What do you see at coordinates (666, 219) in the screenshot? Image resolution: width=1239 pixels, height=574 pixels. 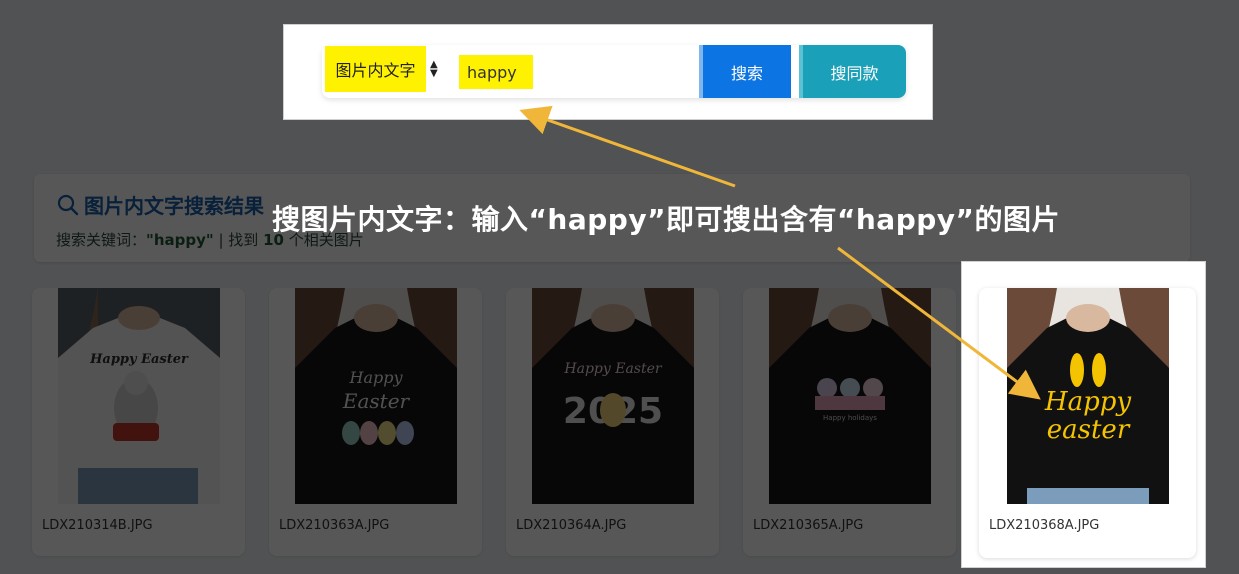 I see `annotation-text: 搜图片内文字：输入“happy”即可搜出含有“happy”的图片` at bounding box center [666, 219].